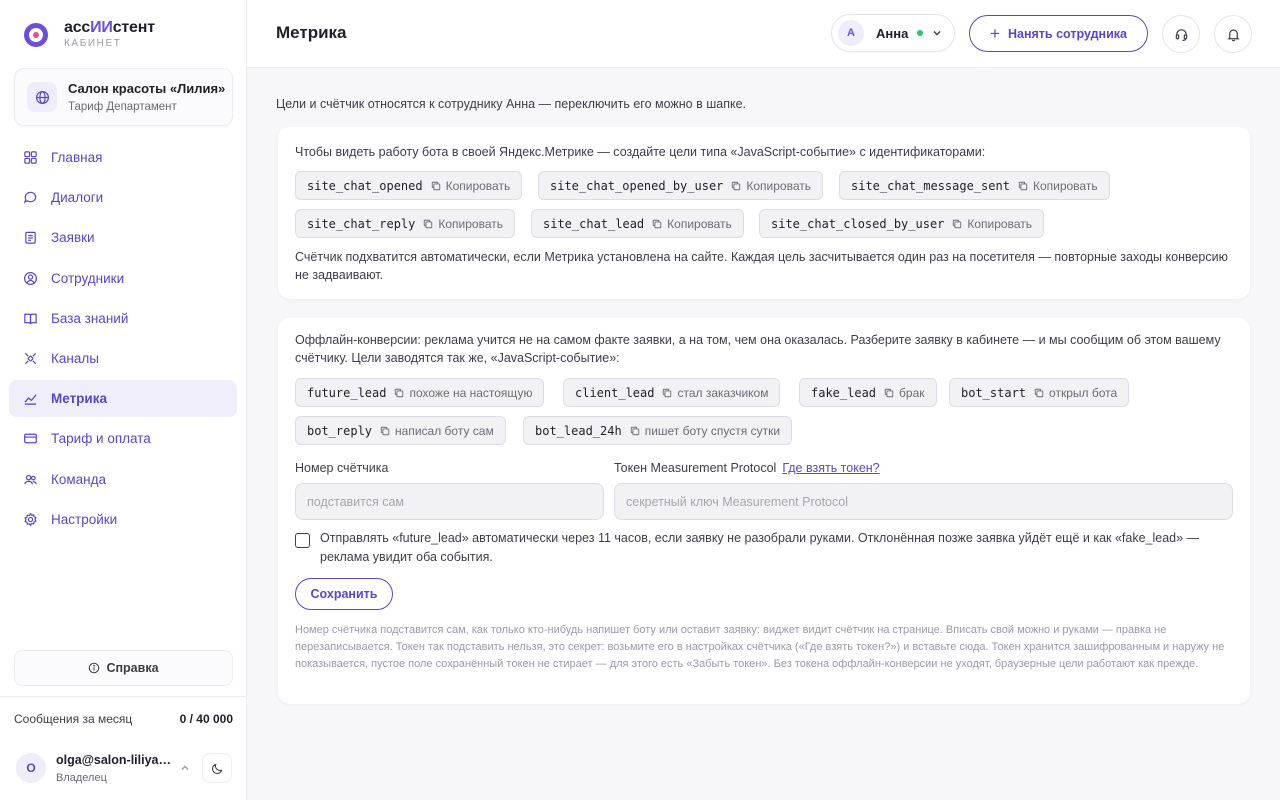 This screenshot has width=1280, height=800. Describe the element at coordinates (206, 719) in the screenshot. I see `usage-value: 0 / 40 000` at that location.